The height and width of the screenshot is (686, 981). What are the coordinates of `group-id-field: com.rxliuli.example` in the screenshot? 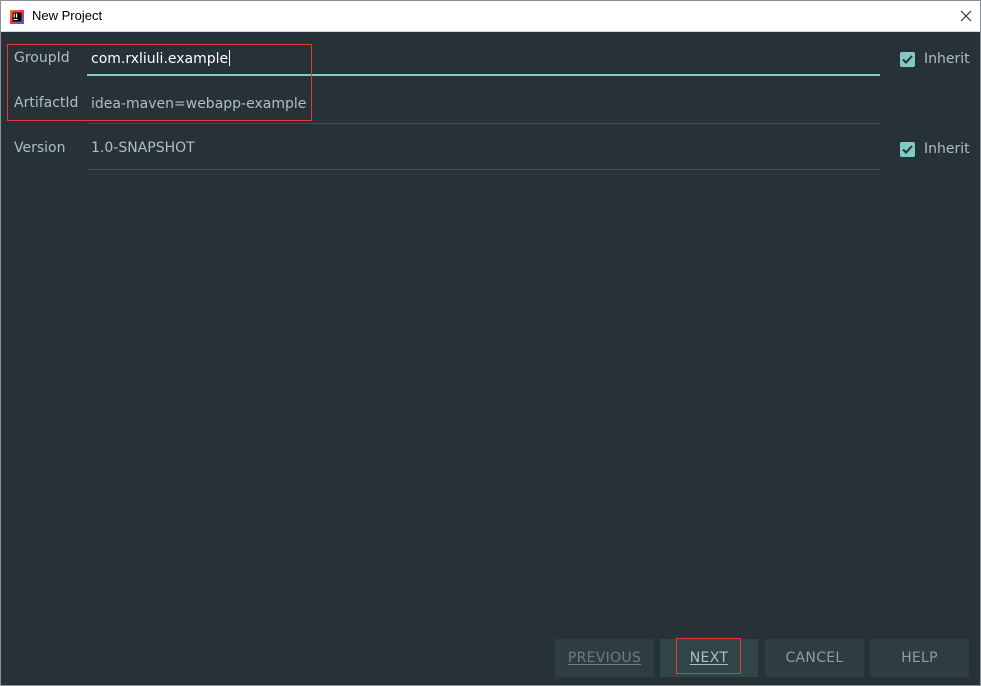 It's located at (483, 60).